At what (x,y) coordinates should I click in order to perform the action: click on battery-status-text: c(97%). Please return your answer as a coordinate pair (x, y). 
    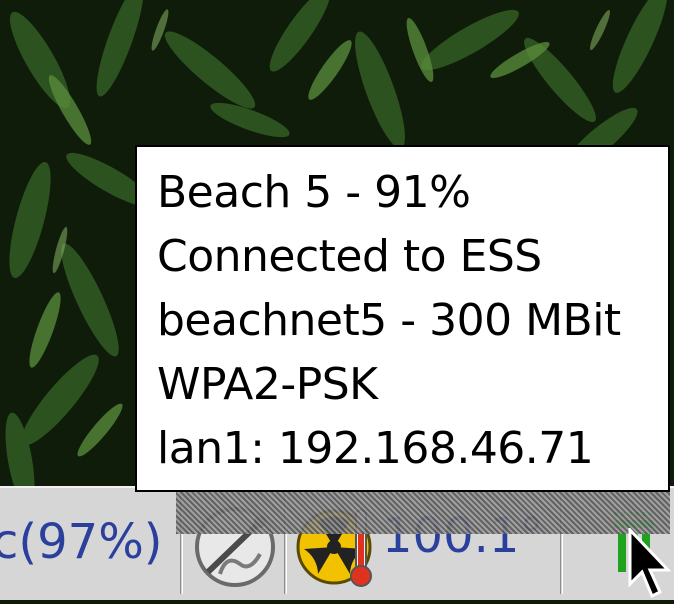
    Looking at the image, I should click on (81, 542).